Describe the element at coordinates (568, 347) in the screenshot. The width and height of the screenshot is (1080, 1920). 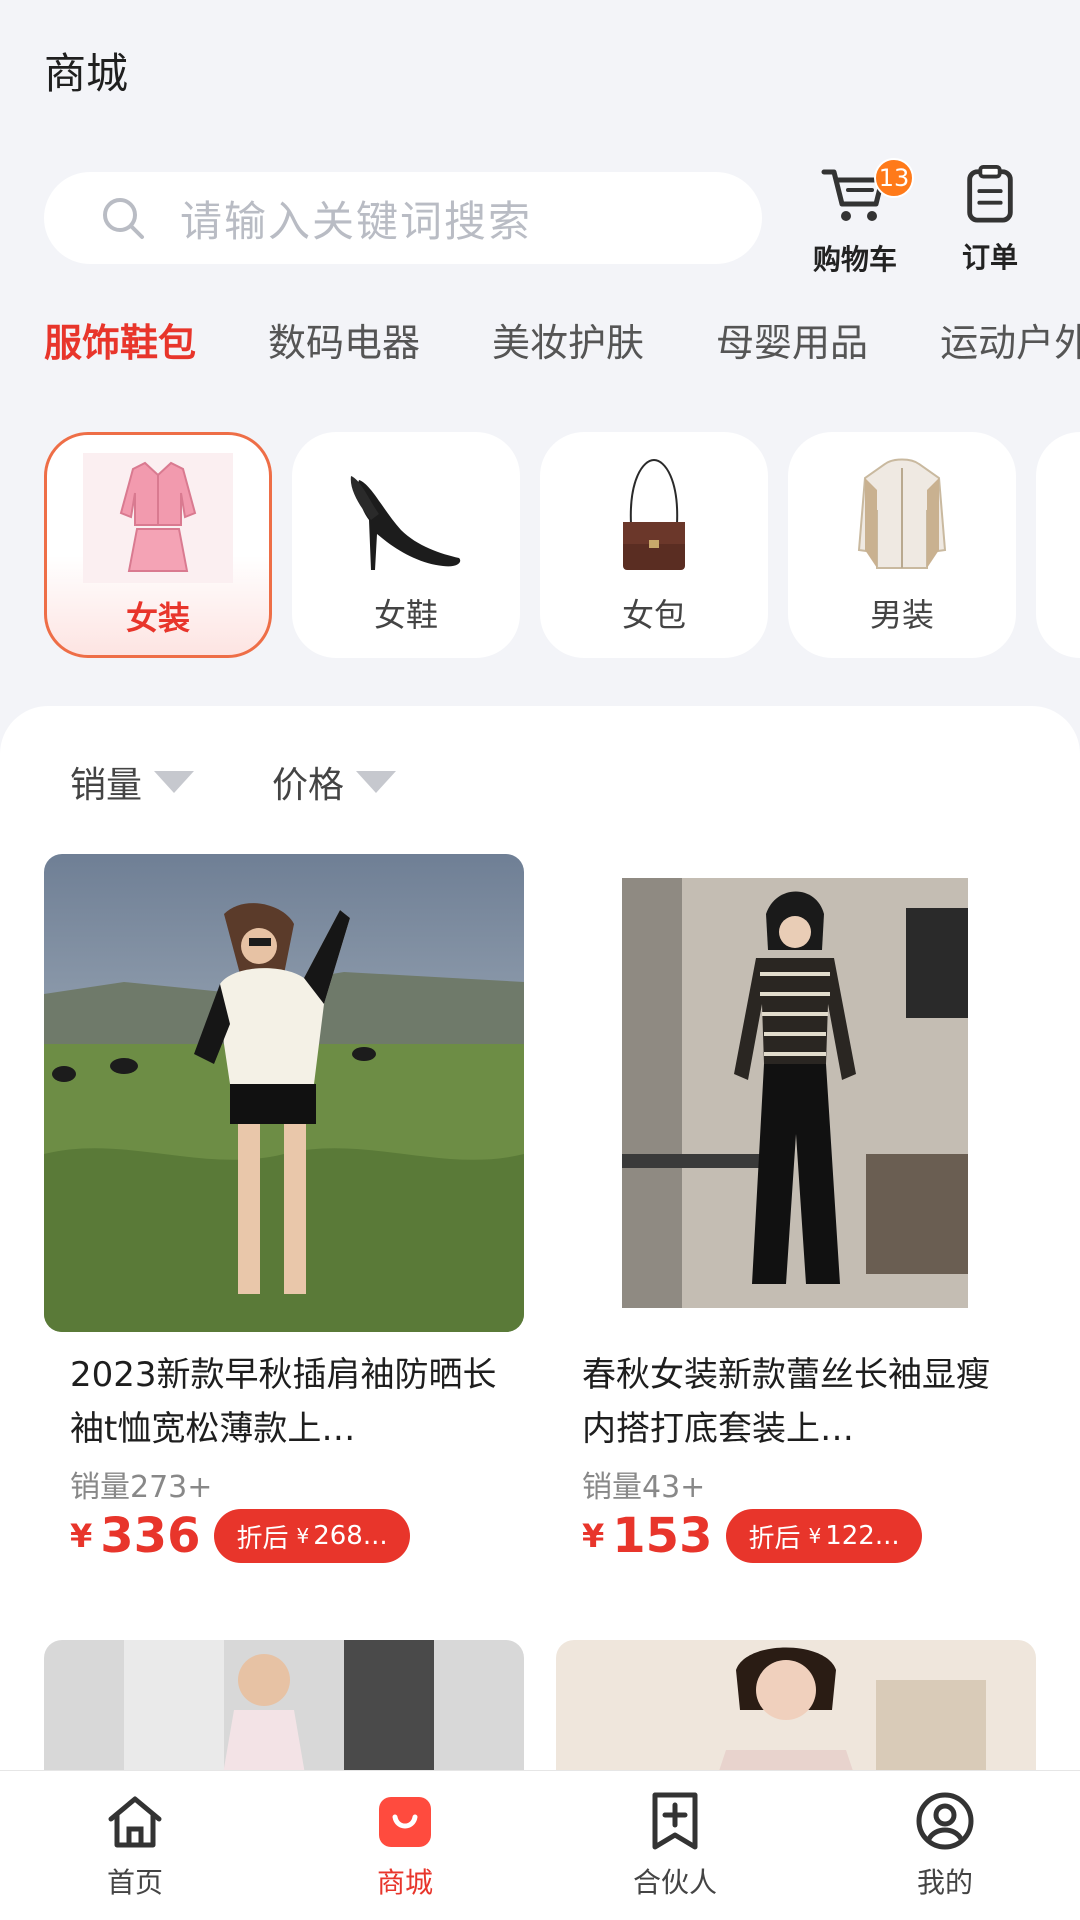
I see `tab-beauty: 美妆护肤` at that location.